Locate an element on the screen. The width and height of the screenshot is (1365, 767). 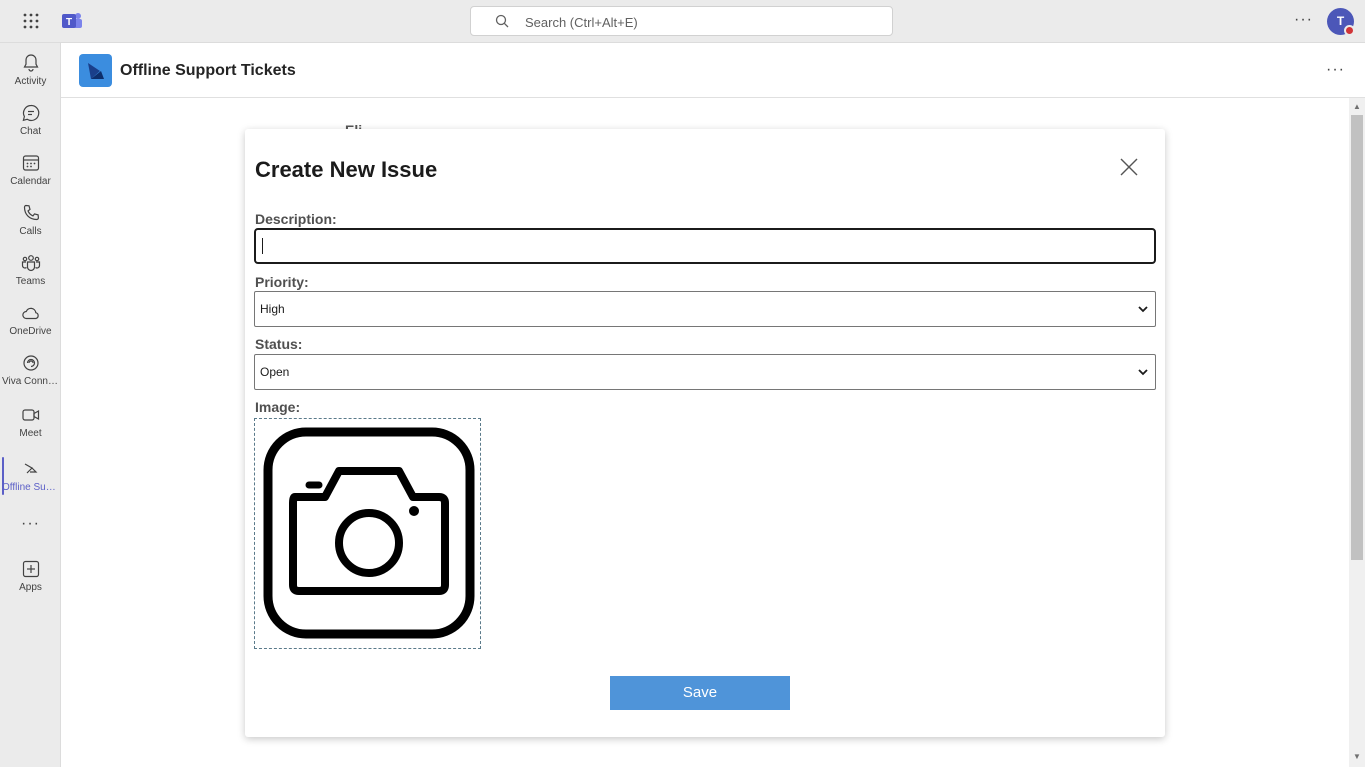
rail-item-label: Meet is located at coordinates (30, 433).